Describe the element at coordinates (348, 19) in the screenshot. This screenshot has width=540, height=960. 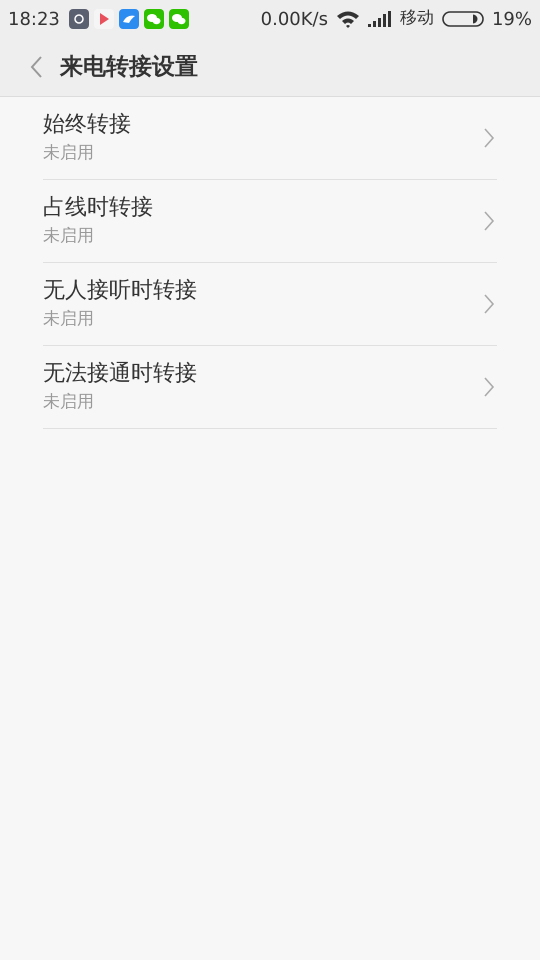
I see `wifi-icon` at that location.